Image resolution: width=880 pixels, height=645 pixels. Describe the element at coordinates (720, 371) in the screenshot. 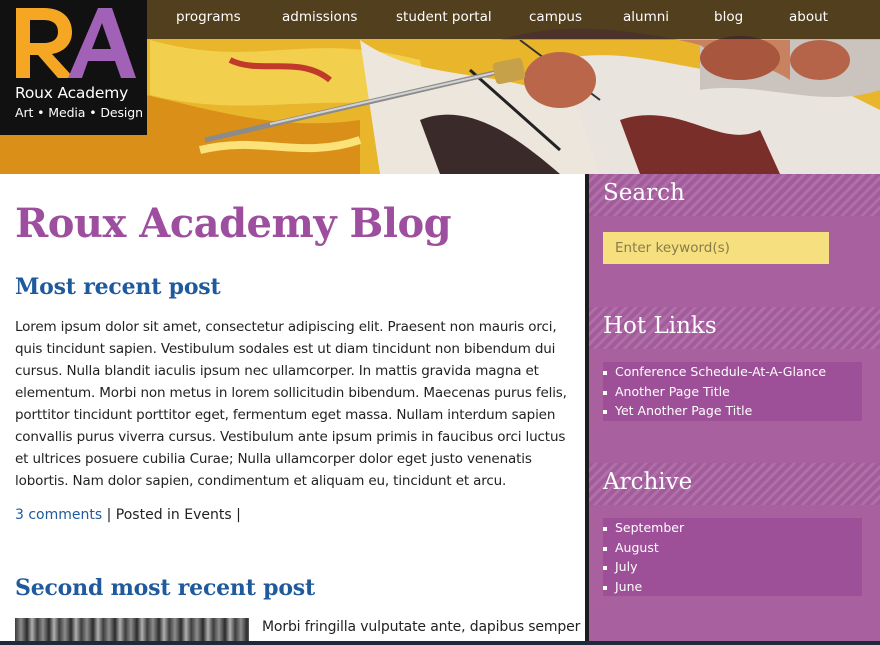

I see `hot-link: Conference Schedule-At-A-Glance` at that location.